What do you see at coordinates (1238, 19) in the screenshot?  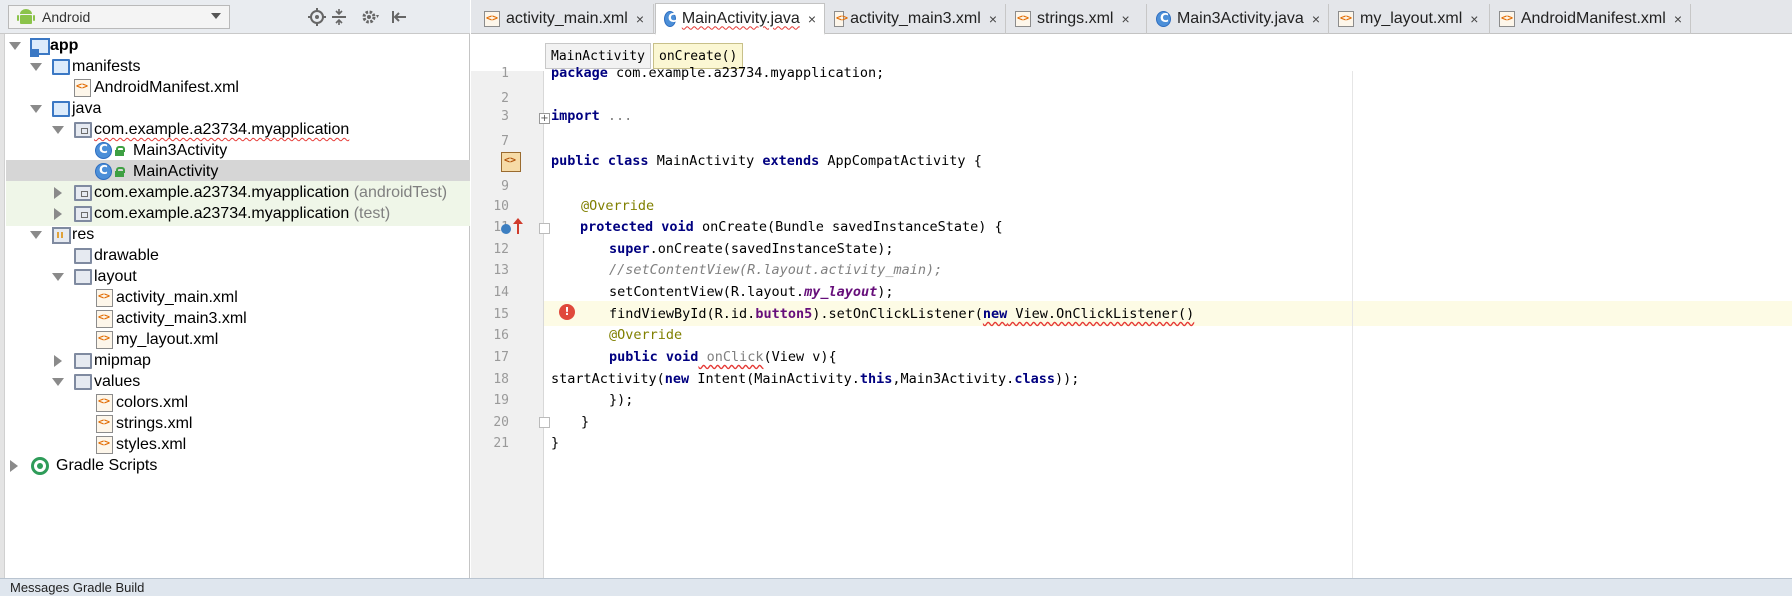 I see `tab-main3activity-java: Main3Activity.java ×` at bounding box center [1238, 19].